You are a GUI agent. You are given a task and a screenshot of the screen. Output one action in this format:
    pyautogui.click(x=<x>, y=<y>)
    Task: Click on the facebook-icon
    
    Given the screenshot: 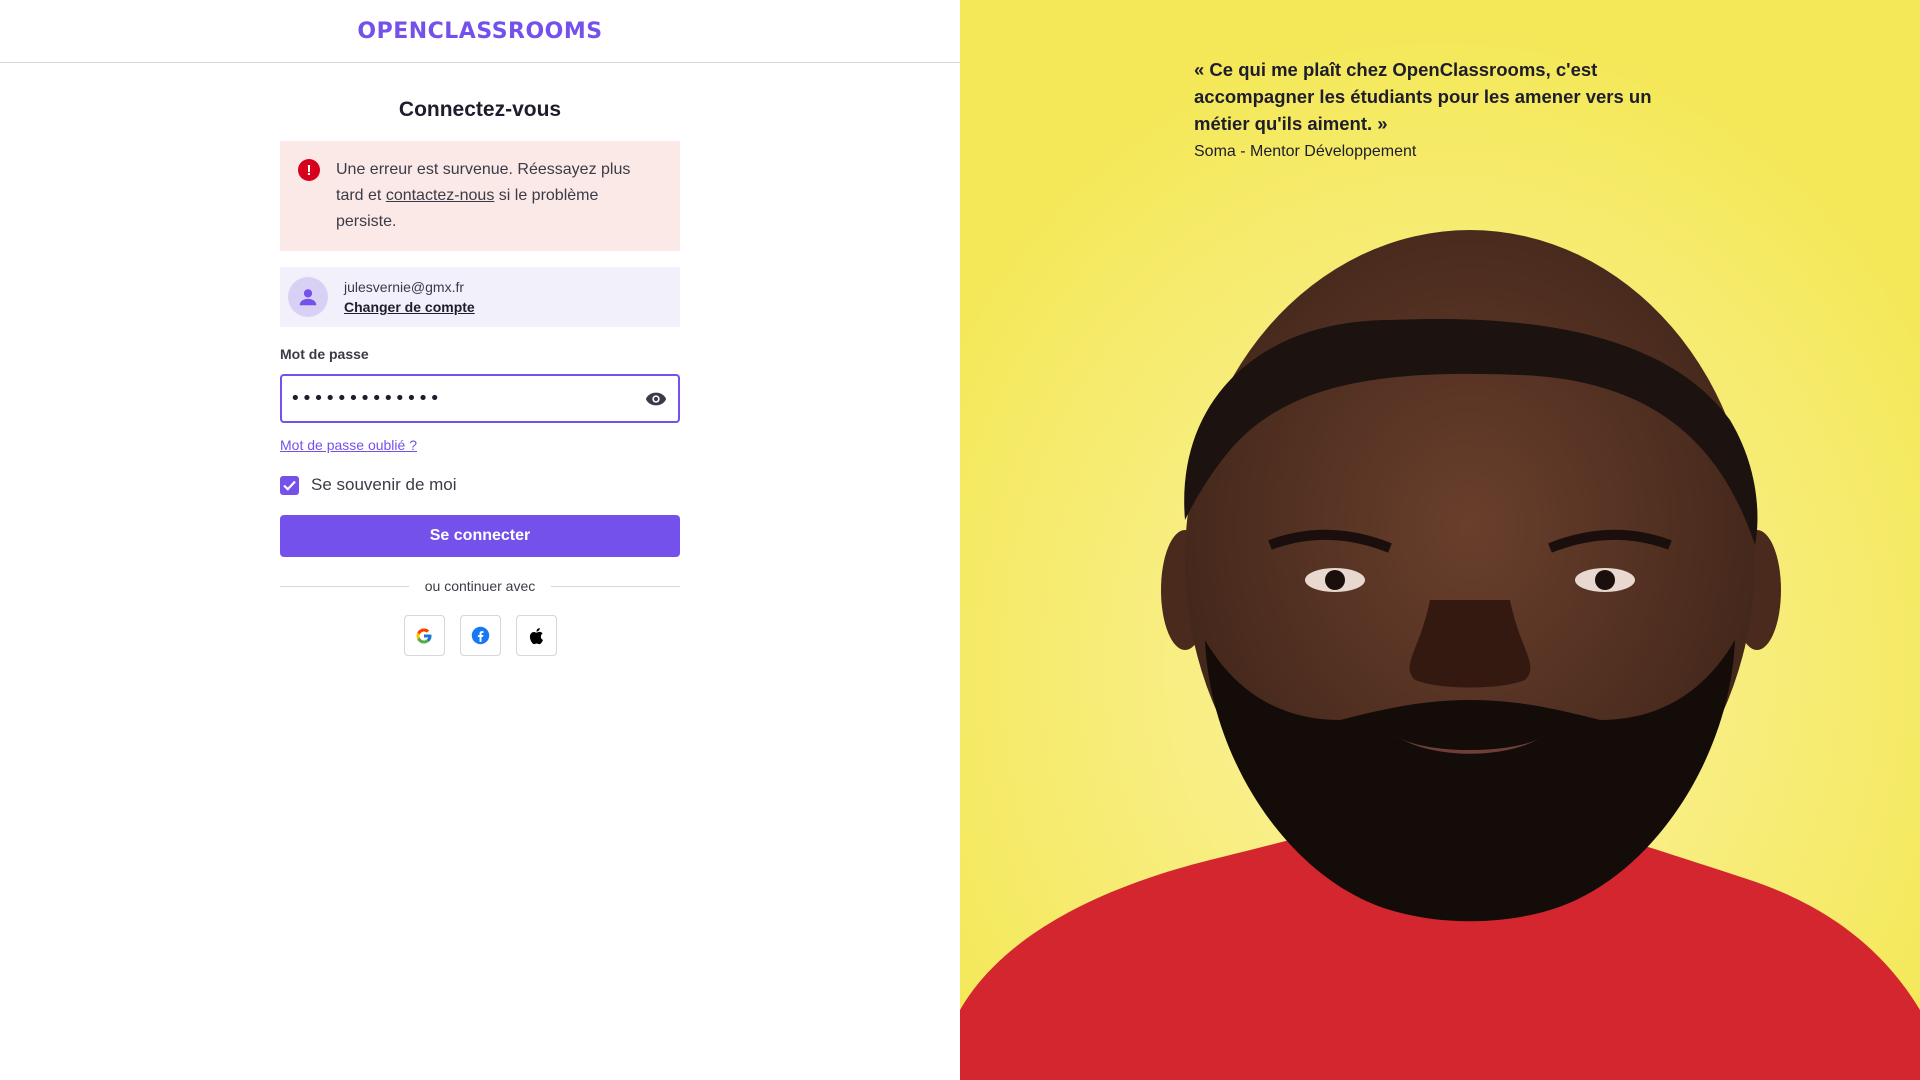 What is the action you would take?
    pyautogui.click(x=480, y=635)
    